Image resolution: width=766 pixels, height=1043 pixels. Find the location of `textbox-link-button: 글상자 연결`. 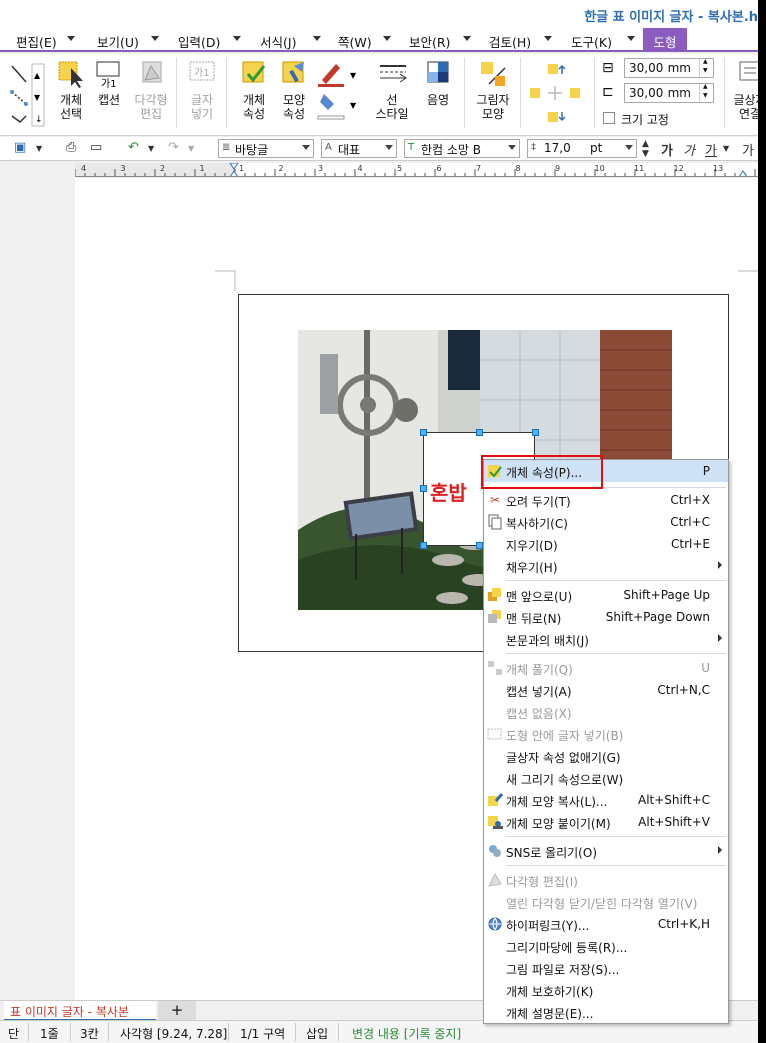

textbox-link-button: 글상자 연결 is located at coordinates (744, 89).